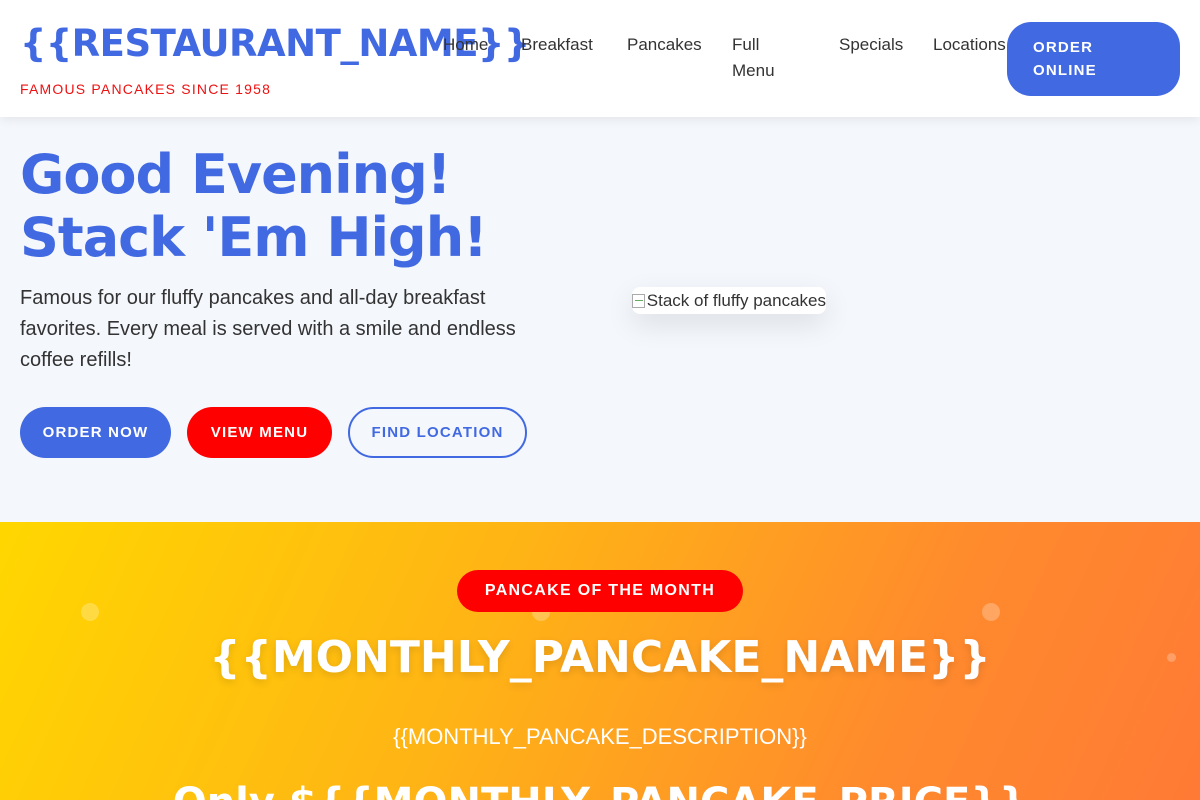  What do you see at coordinates (254, 206) in the screenshot?
I see `hero-title: Good Evening! Stack 'Em High!` at bounding box center [254, 206].